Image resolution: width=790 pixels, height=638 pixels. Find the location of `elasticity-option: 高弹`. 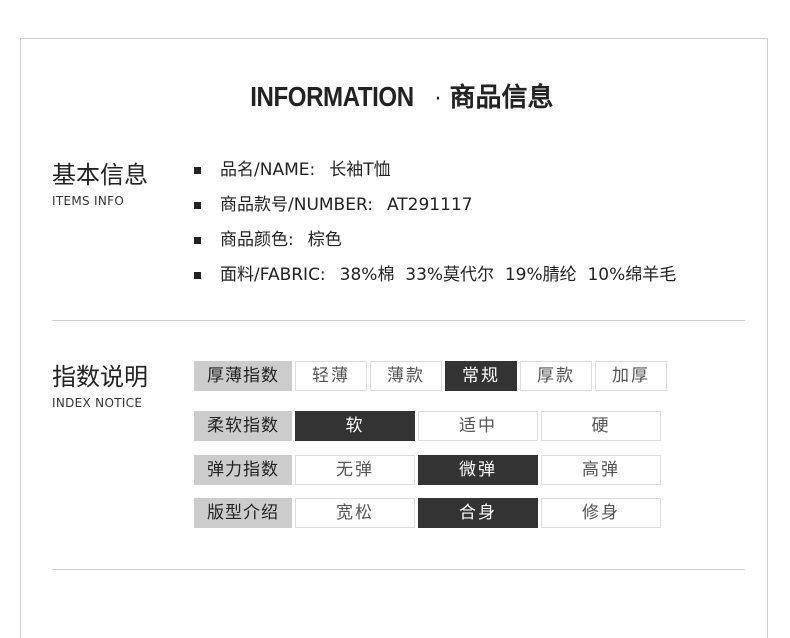

elasticity-option: 高弹 is located at coordinates (601, 470).